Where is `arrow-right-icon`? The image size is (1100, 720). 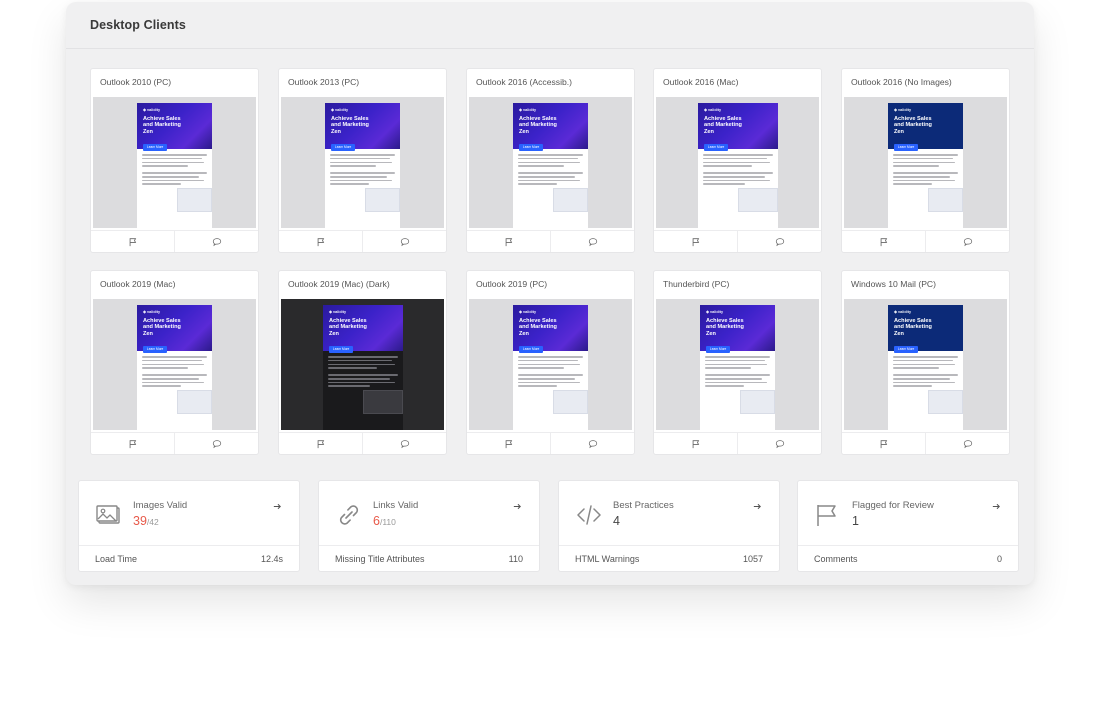 arrow-right-icon is located at coordinates (757, 506).